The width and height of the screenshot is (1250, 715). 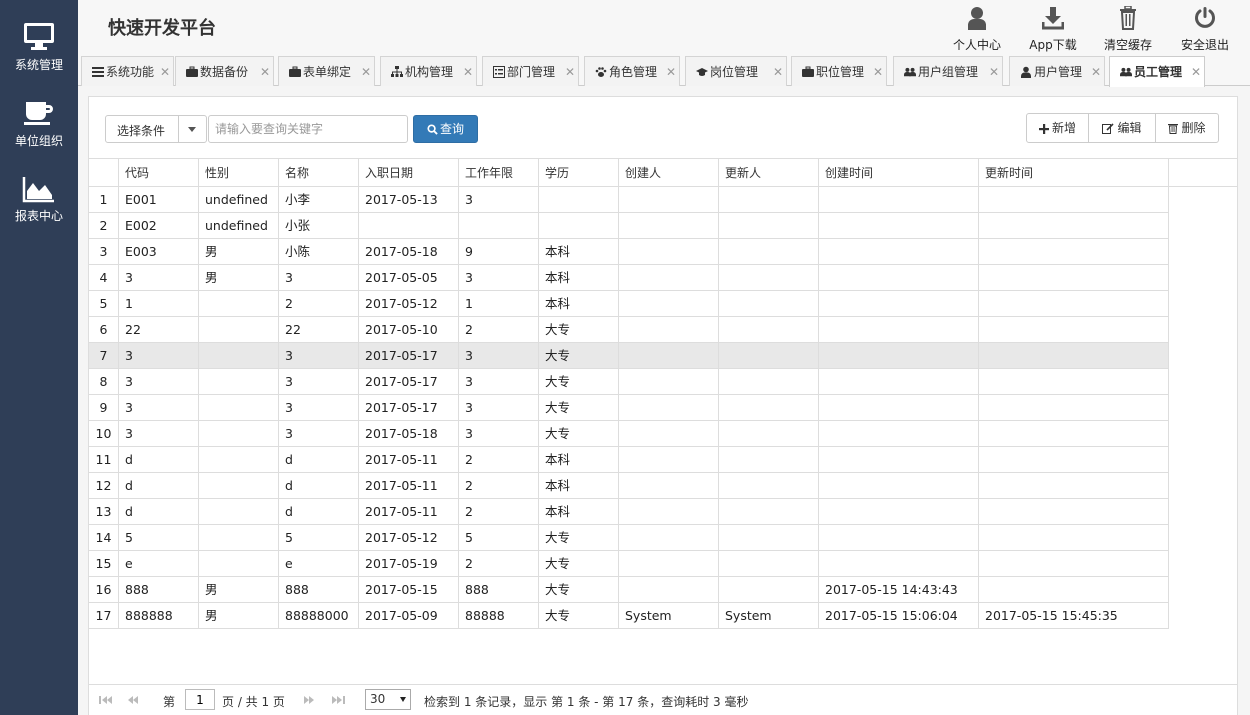 What do you see at coordinates (1122, 128) in the screenshot?
I see `edit-button: 编辑` at bounding box center [1122, 128].